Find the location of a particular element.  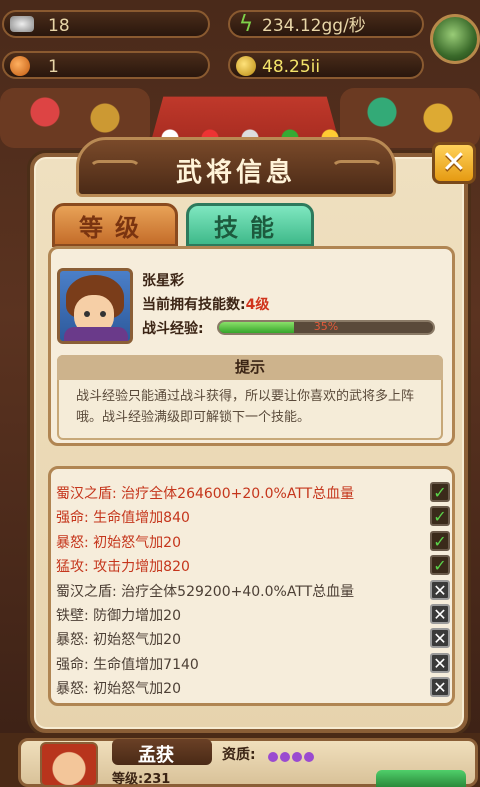

general-quality-label: 资质: is located at coordinates (239, 755).